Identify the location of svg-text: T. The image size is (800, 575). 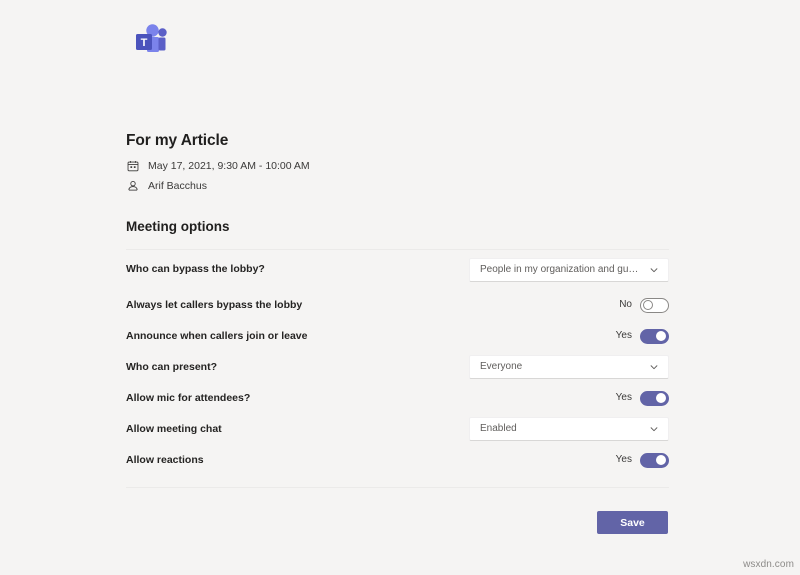
(144, 43).